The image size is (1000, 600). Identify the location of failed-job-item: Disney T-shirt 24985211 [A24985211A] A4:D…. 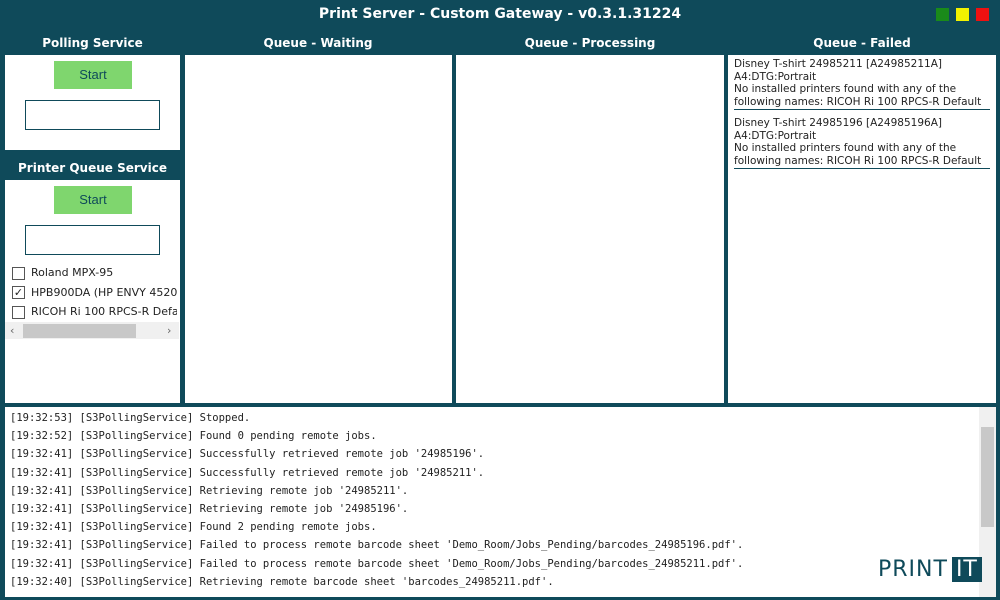
(862, 84).